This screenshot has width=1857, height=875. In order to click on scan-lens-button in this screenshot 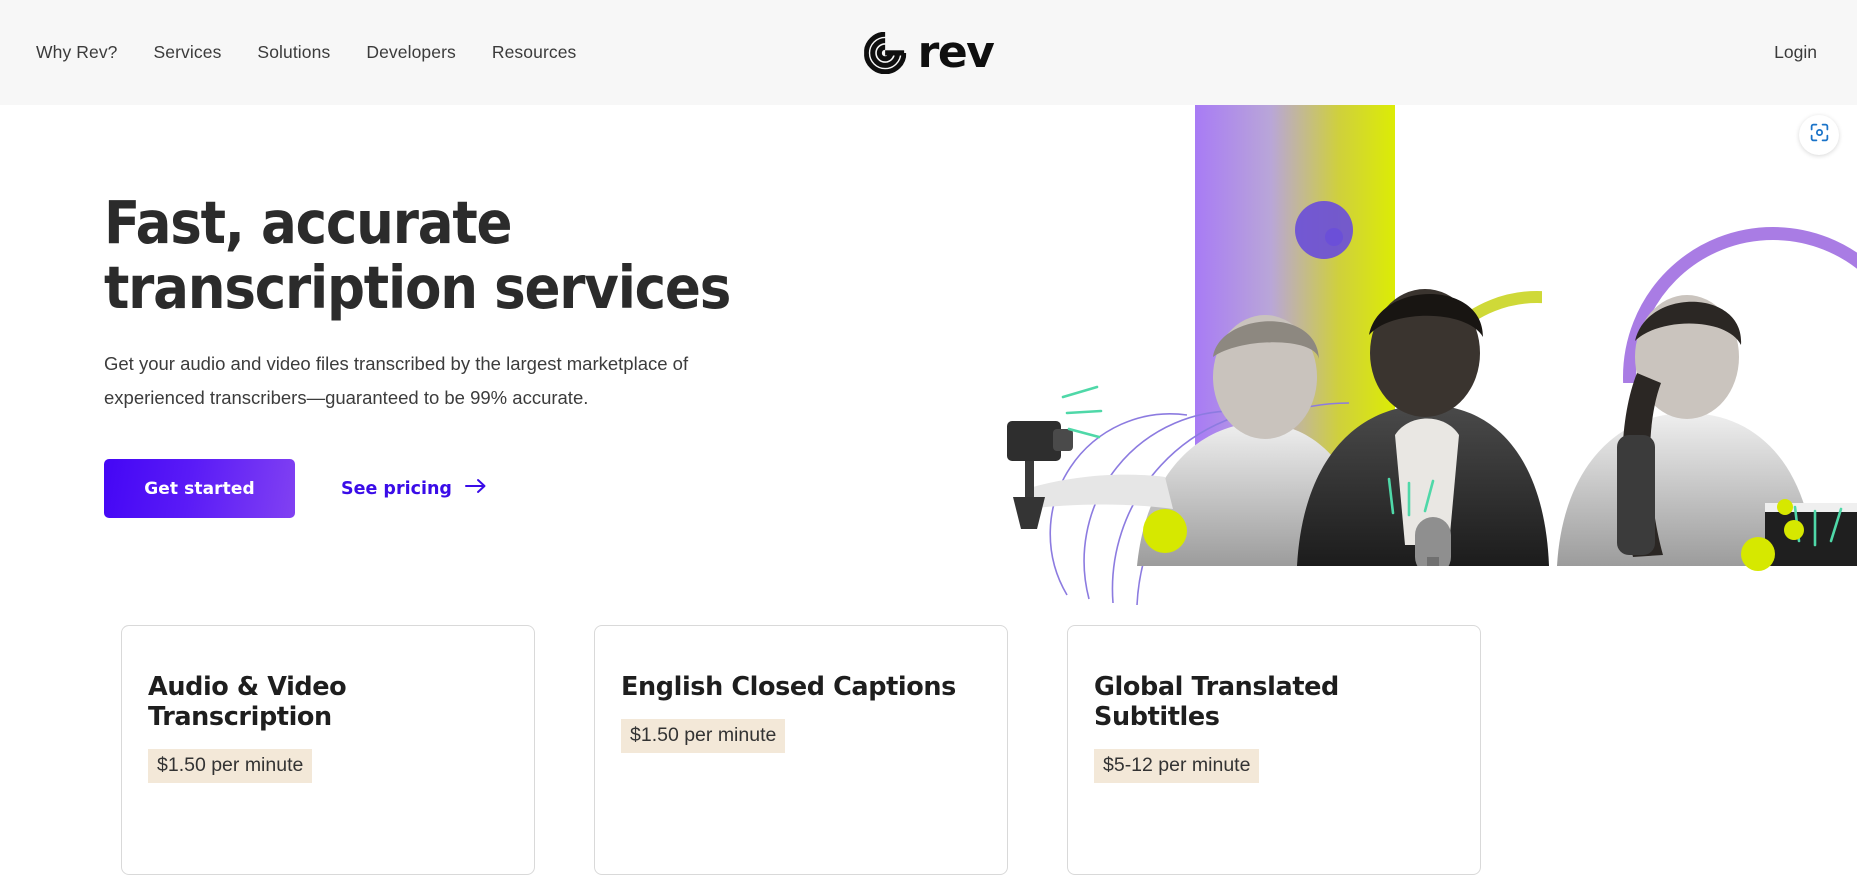, I will do `click(1819, 135)`.